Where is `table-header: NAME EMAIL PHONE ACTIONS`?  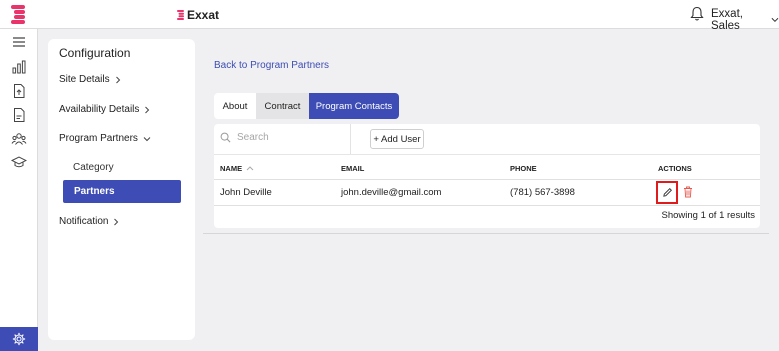 table-header: NAME EMAIL PHONE ACTIONS is located at coordinates (487, 167).